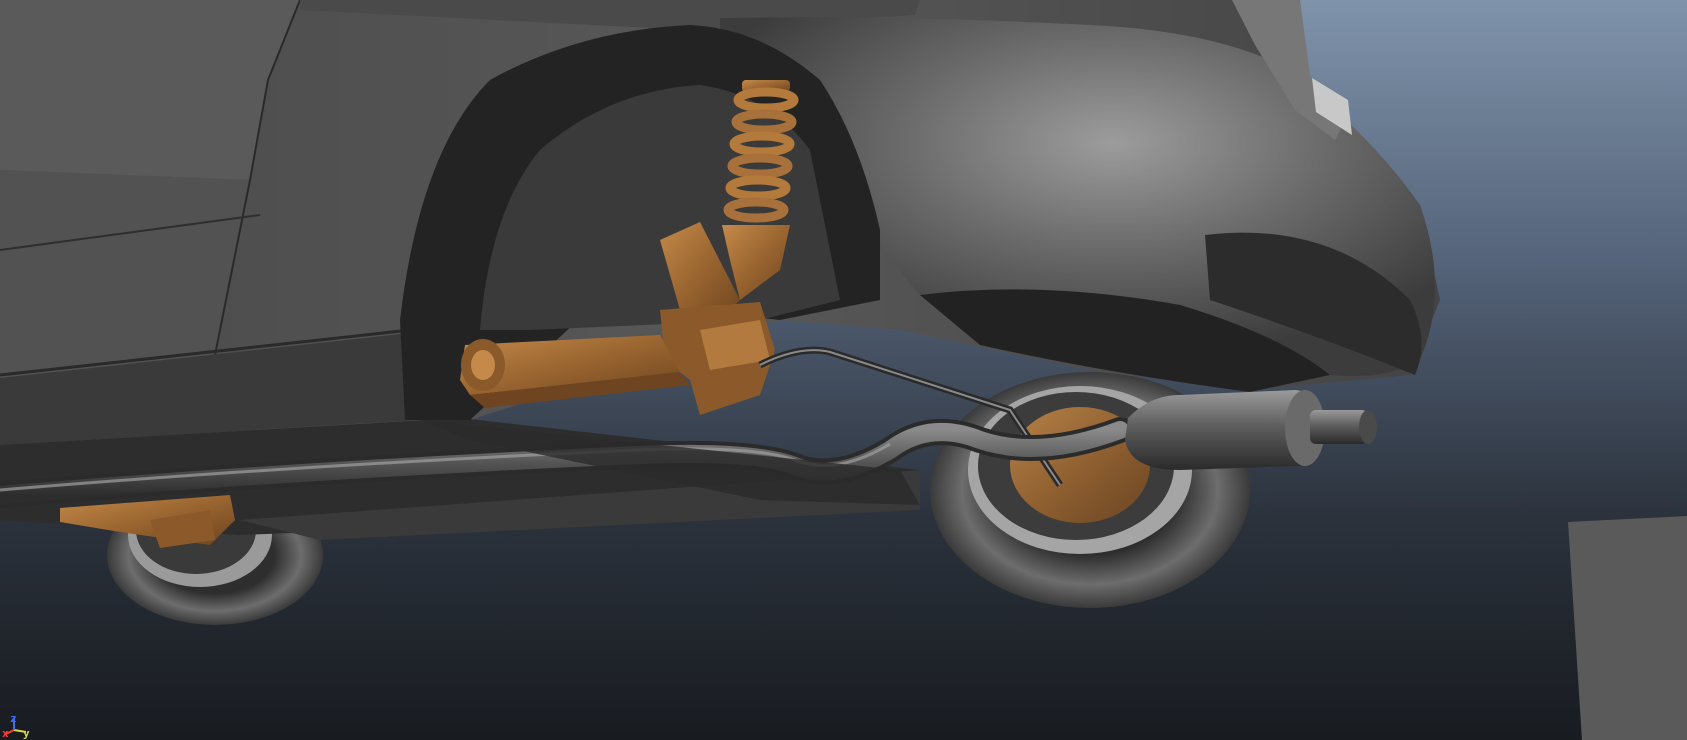 This screenshot has height=740, width=1687. I want to click on axis-y-label: y, so click(26, 733).